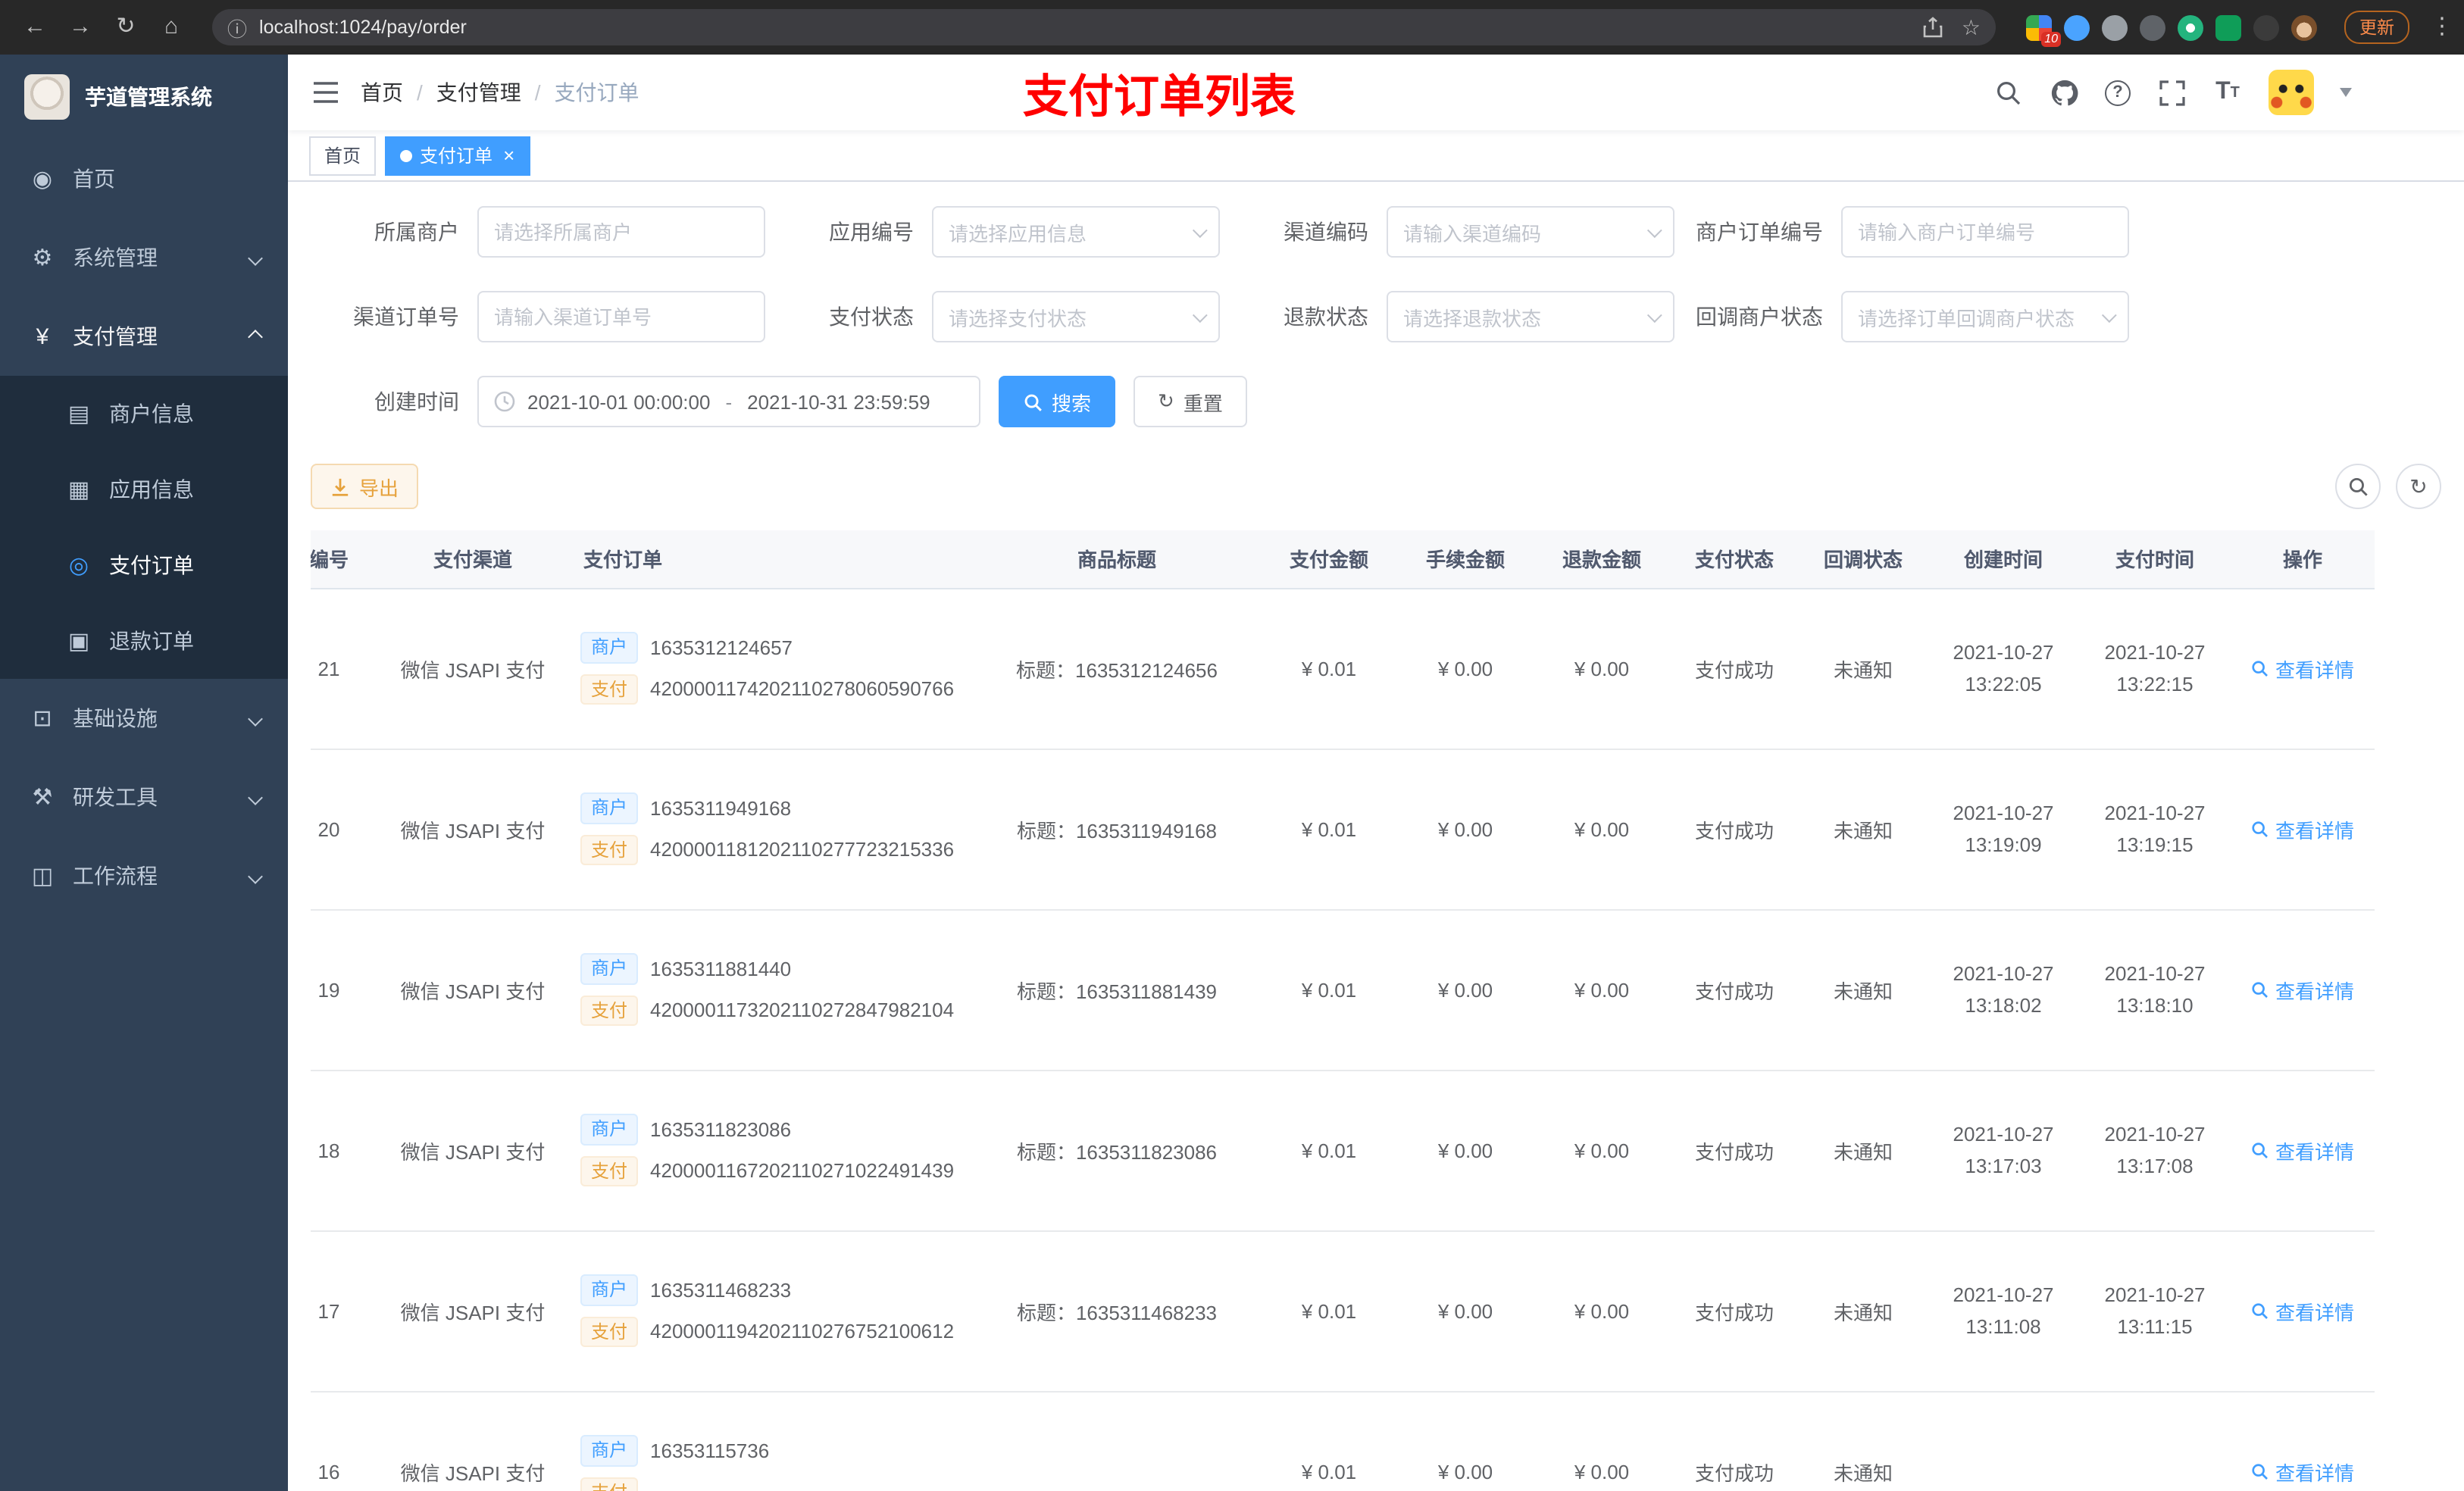 The height and width of the screenshot is (1491, 2464). Describe the element at coordinates (621, 316) in the screenshot. I see `channel-order-no-input` at that location.